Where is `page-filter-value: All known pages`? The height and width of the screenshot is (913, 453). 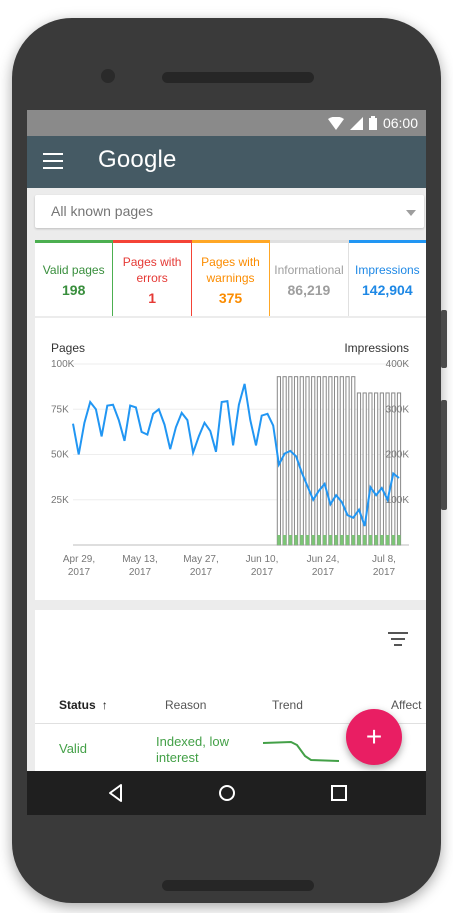
page-filter-value: All known pages is located at coordinates (102, 211).